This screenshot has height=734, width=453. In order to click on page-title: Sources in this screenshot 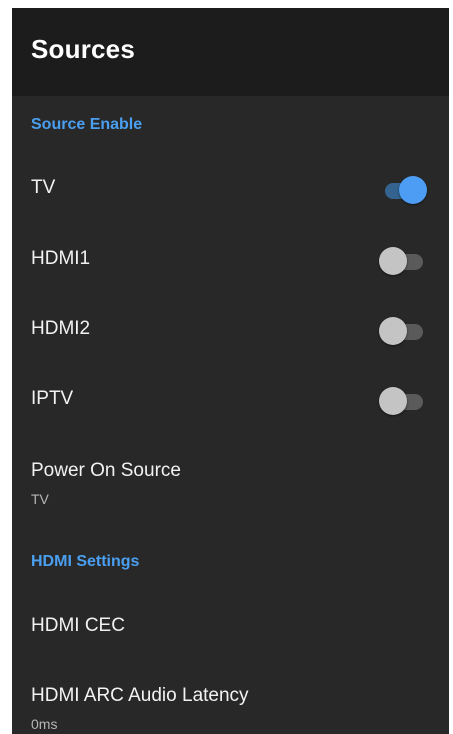, I will do `click(83, 49)`.